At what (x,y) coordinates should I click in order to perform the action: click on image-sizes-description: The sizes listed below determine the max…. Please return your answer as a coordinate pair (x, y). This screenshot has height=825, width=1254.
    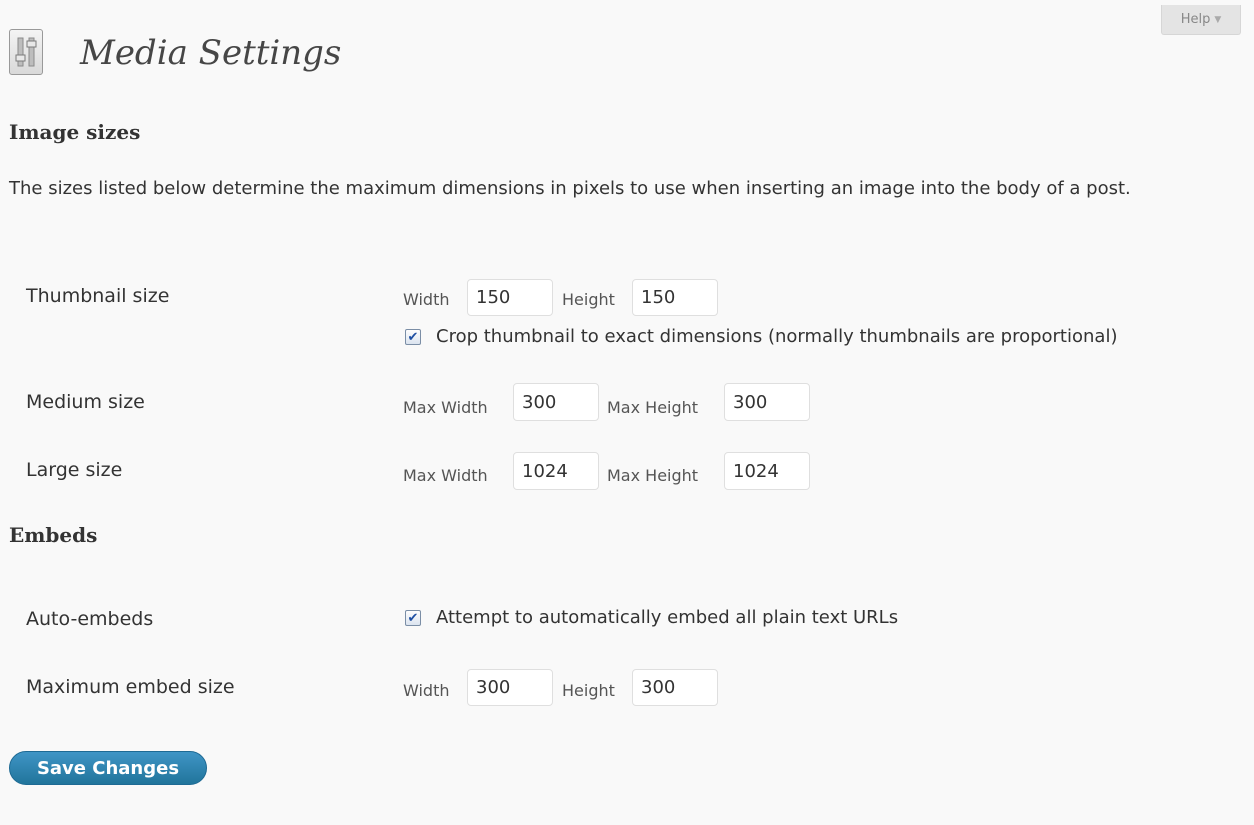
    Looking at the image, I should click on (570, 188).